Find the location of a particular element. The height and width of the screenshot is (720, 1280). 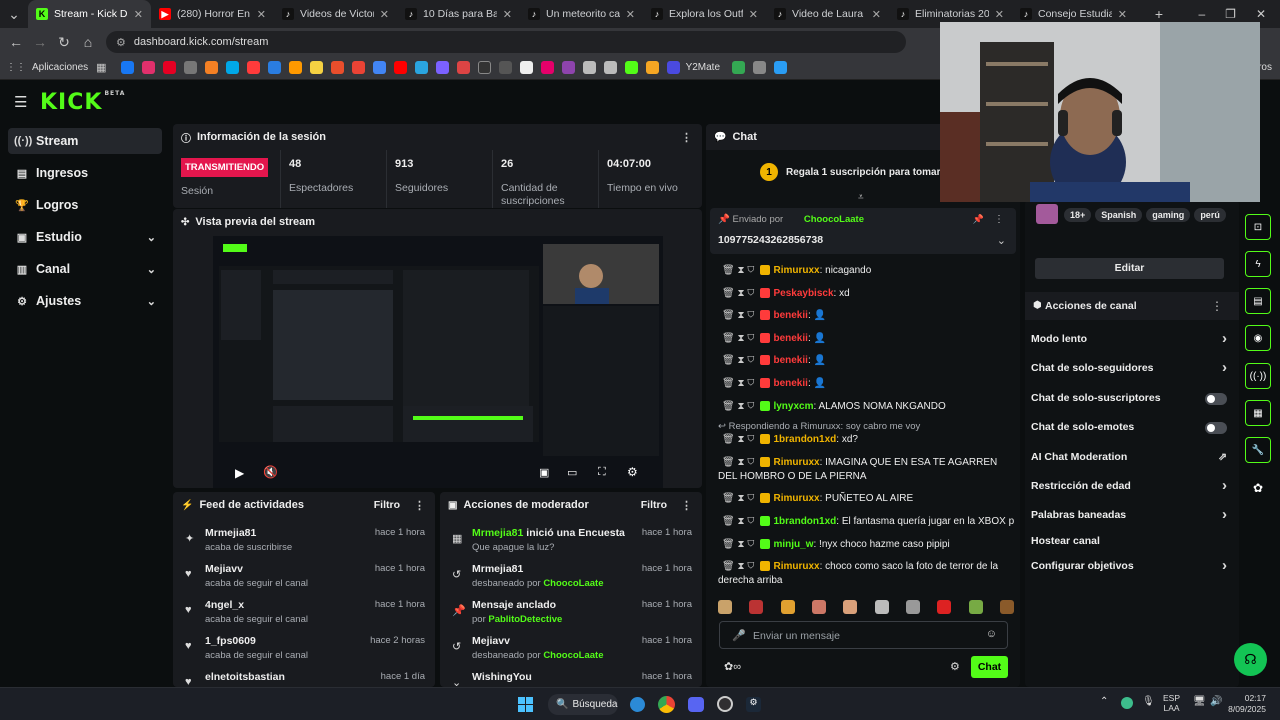

chat-username: Peskaybisck is located at coordinates (803, 293).